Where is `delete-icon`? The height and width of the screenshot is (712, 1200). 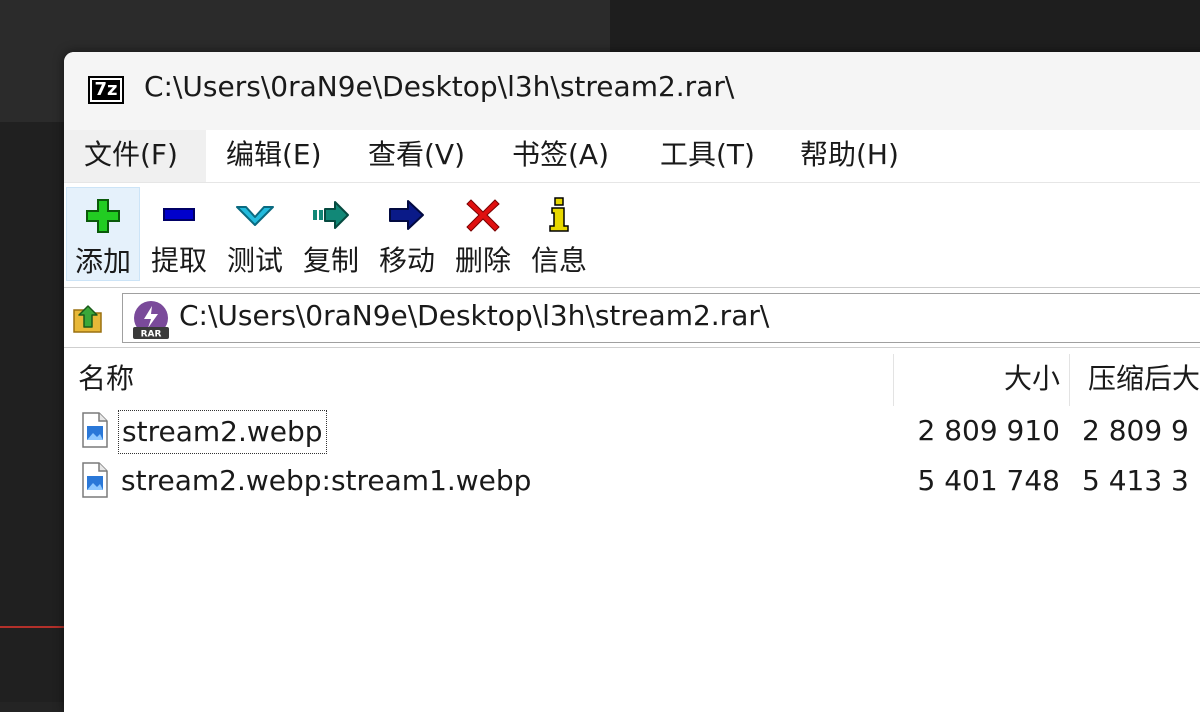 delete-icon is located at coordinates (483, 215).